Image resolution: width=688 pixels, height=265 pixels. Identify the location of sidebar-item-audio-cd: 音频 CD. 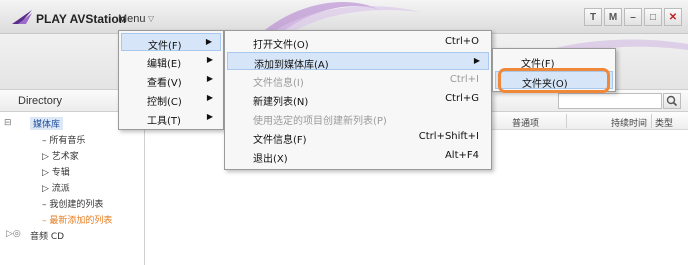
(47, 235).